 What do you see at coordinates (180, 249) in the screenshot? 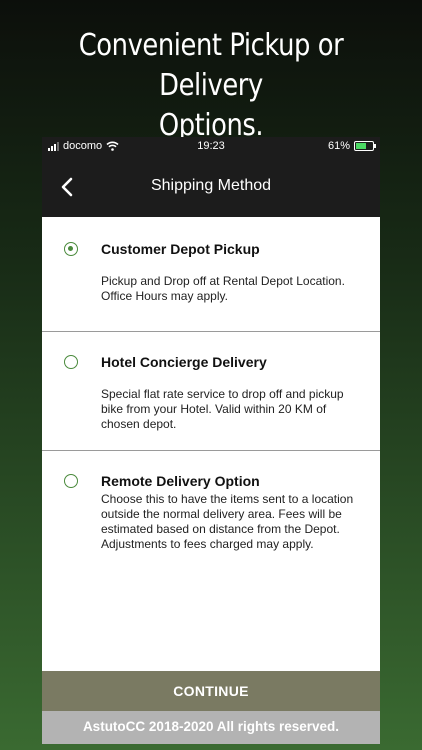
I see `option-title: Customer Depot Pickup` at bounding box center [180, 249].